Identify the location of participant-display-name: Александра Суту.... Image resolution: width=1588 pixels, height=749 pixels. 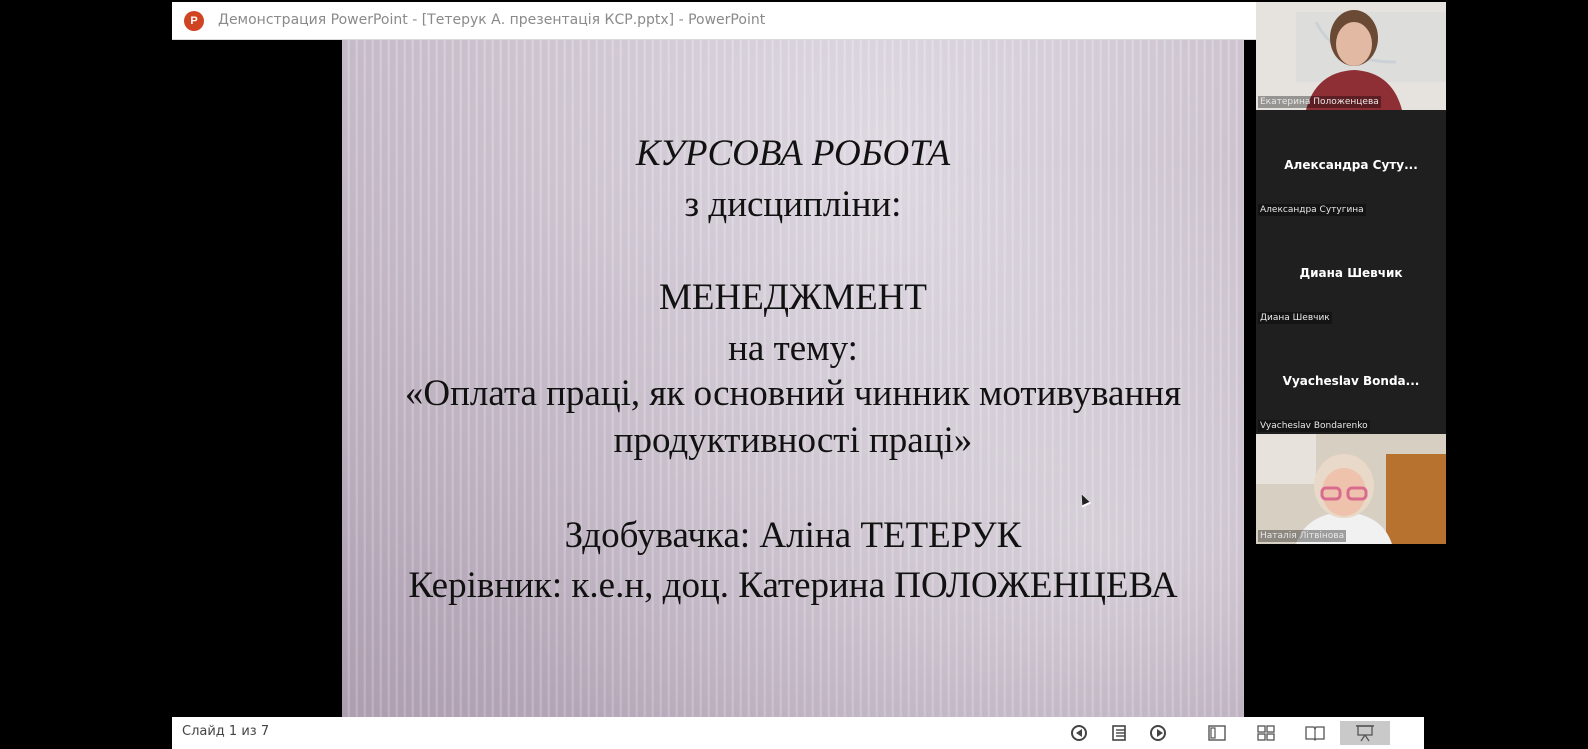
(1351, 165).